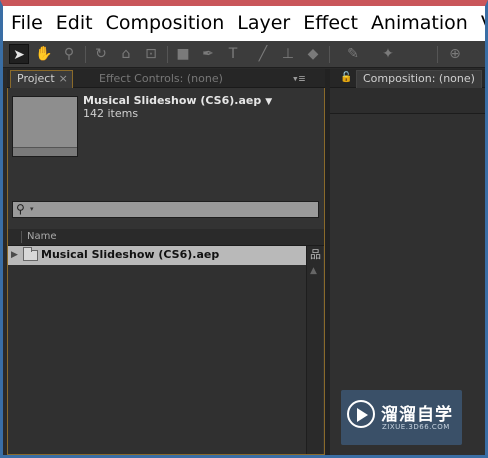  Describe the element at coordinates (14, 255) in the screenshot. I see `expand-arrow-icon: ▶` at that location.